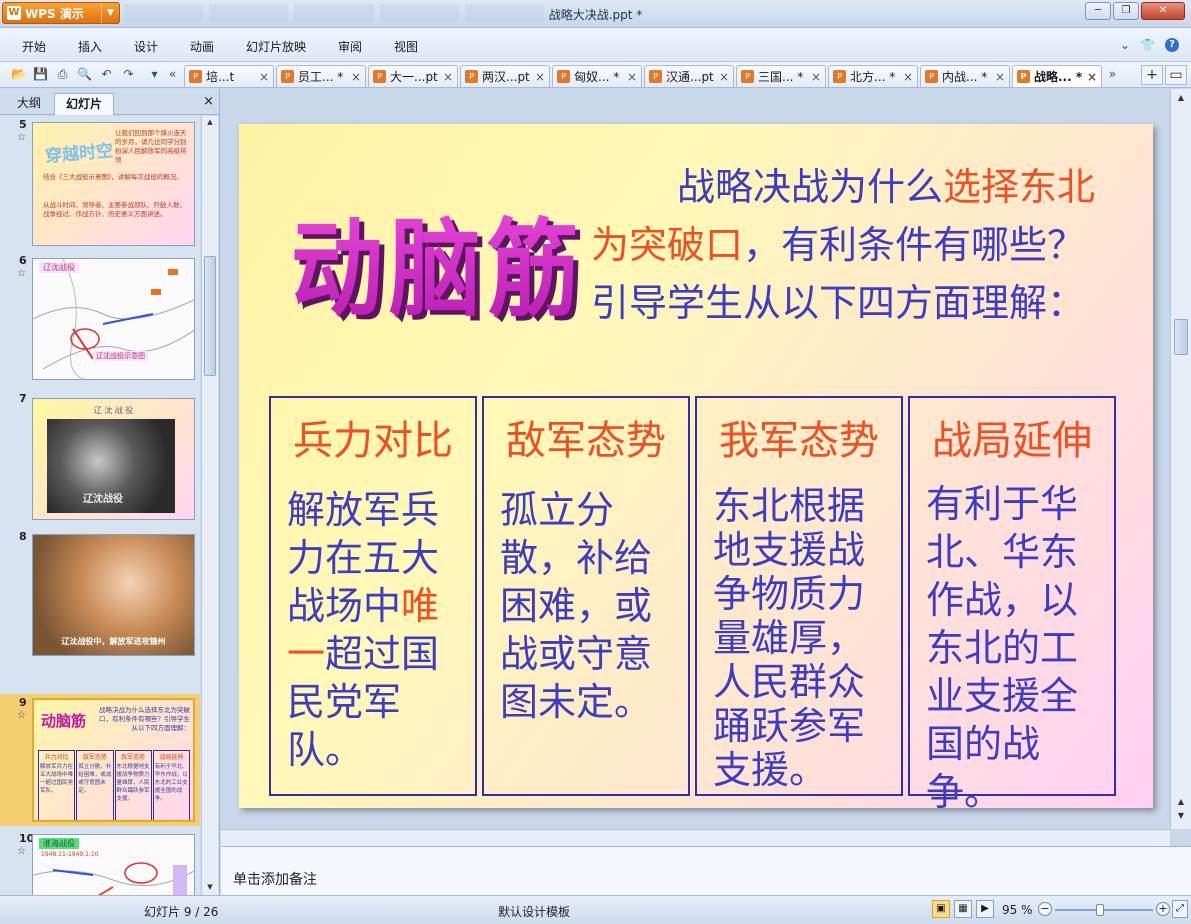 This screenshot has width=1191, height=924. I want to click on tab-scroll-left-icon: «, so click(172, 74).